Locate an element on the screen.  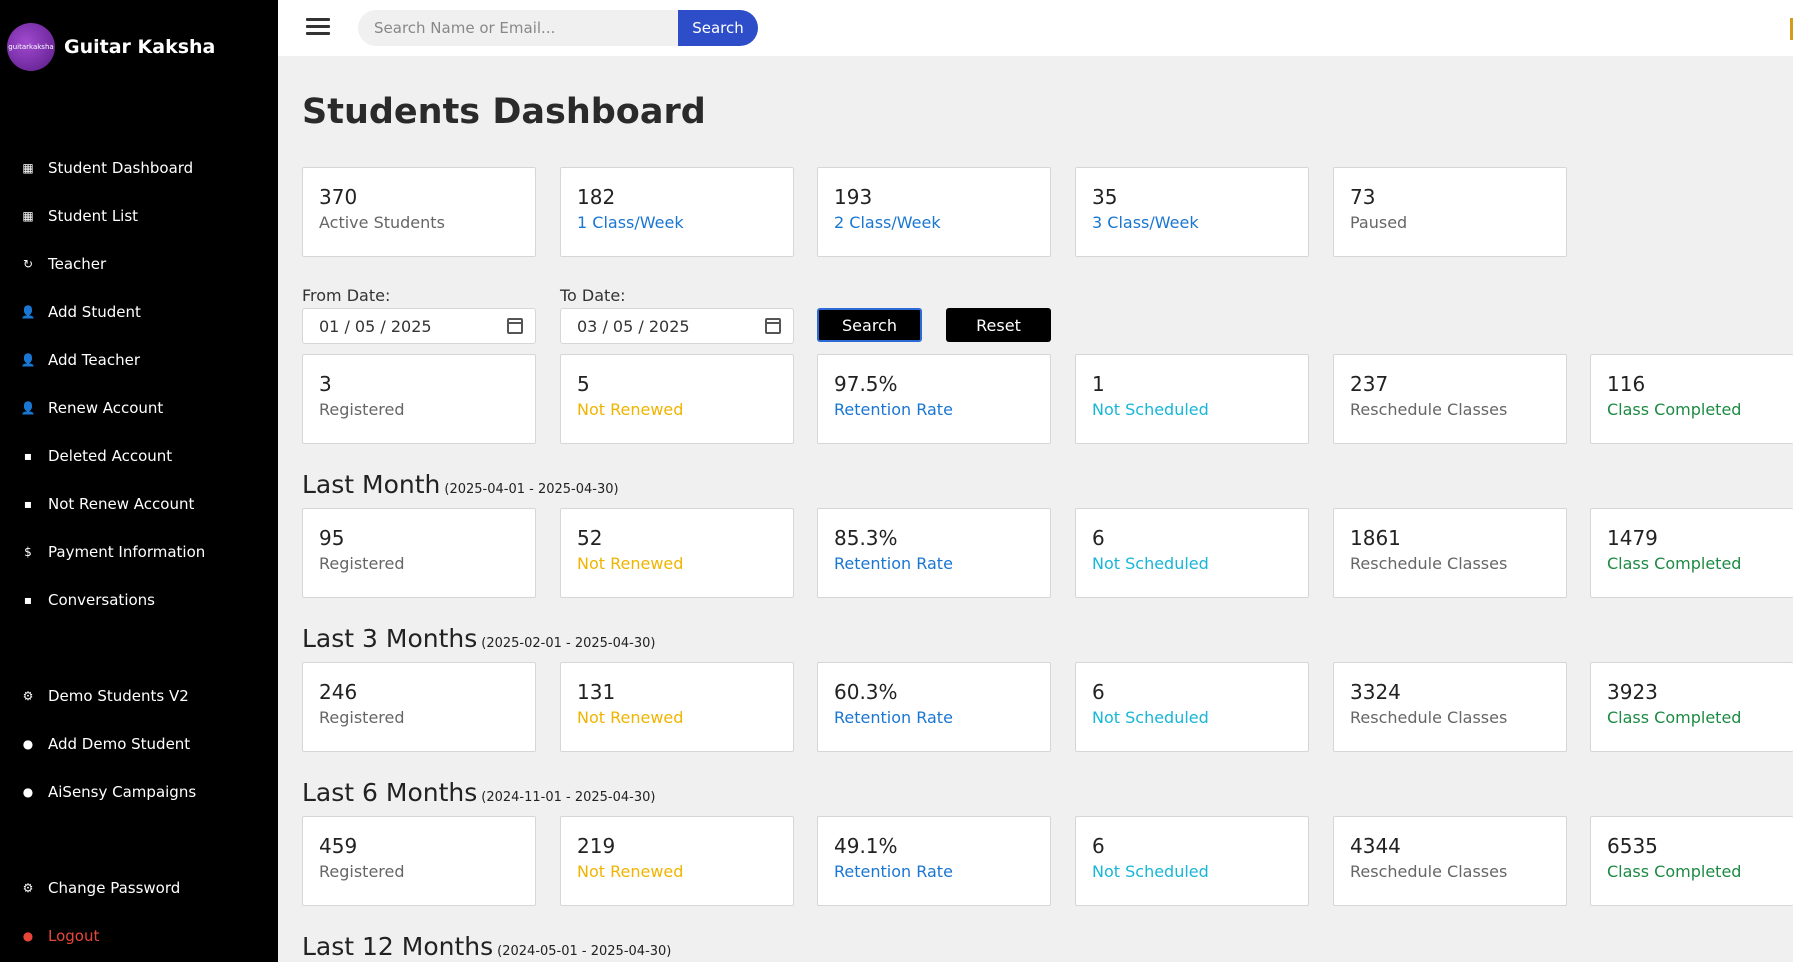
sidebar-item-student-list: ▦ Student List is located at coordinates (79, 216).